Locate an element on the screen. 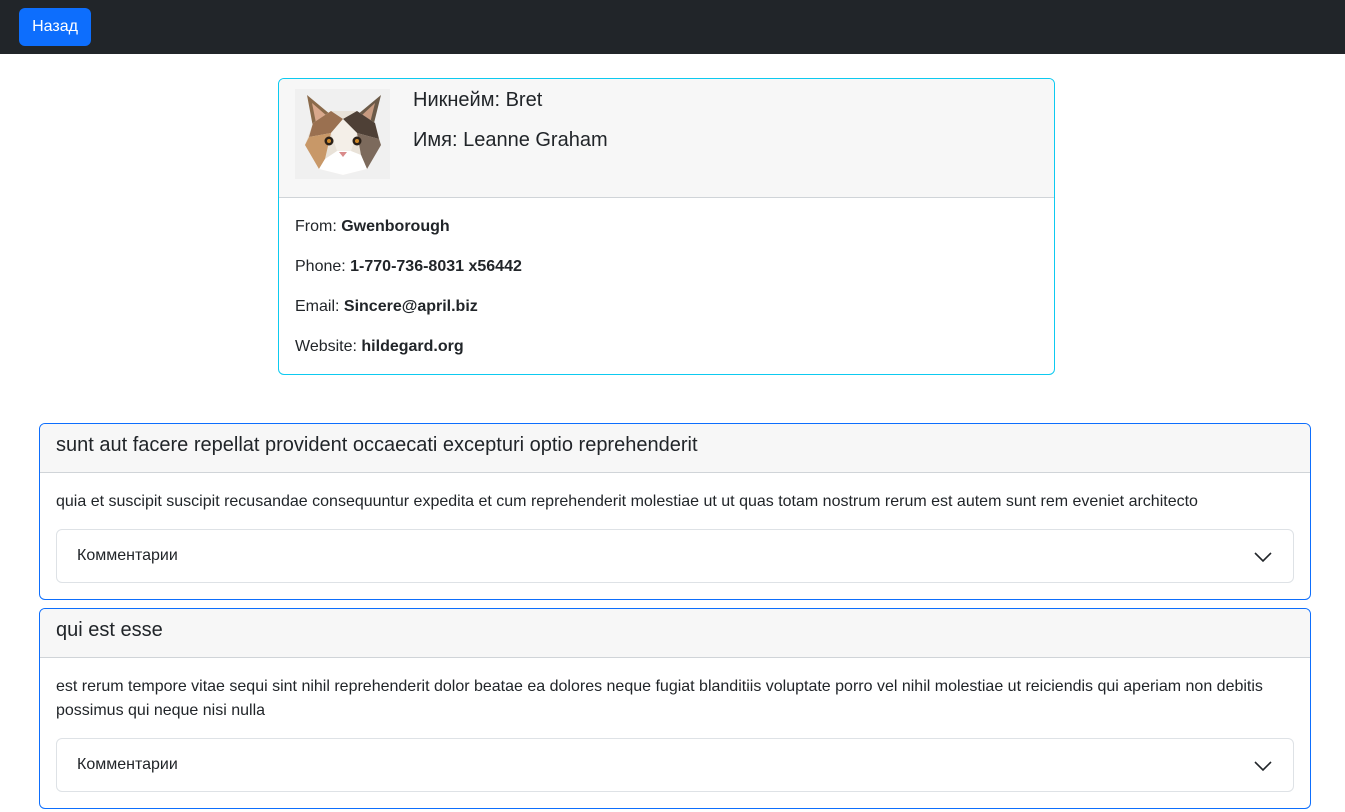 The width and height of the screenshot is (1345, 812). website-line: Website: hildegard.org is located at coordinates (379, 347).